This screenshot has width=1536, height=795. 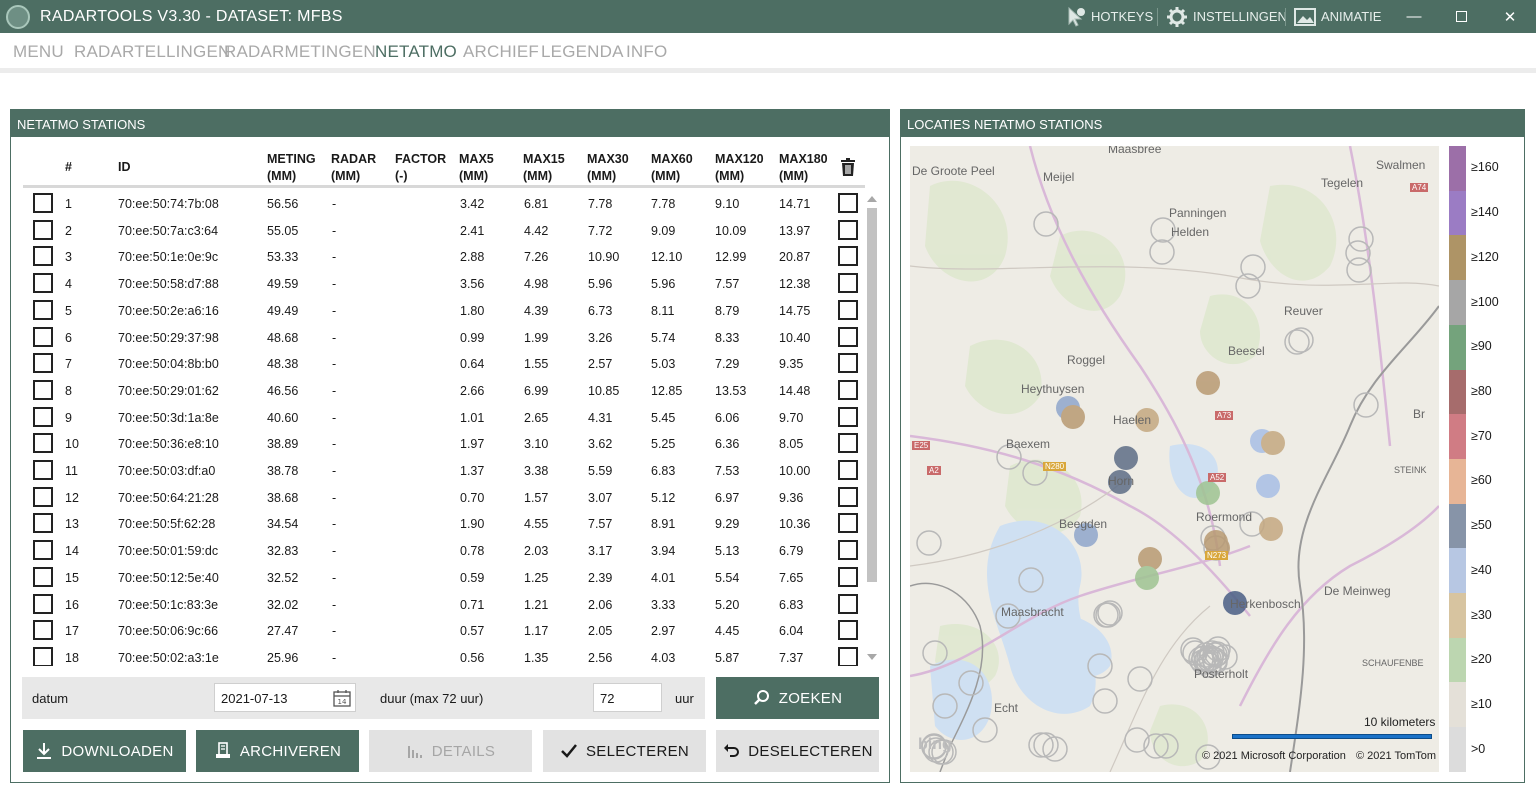 What do you see at coordinates (1055, 466) in the screenshot?
I see `road-label: N280` at bounding box center [1055, 466].